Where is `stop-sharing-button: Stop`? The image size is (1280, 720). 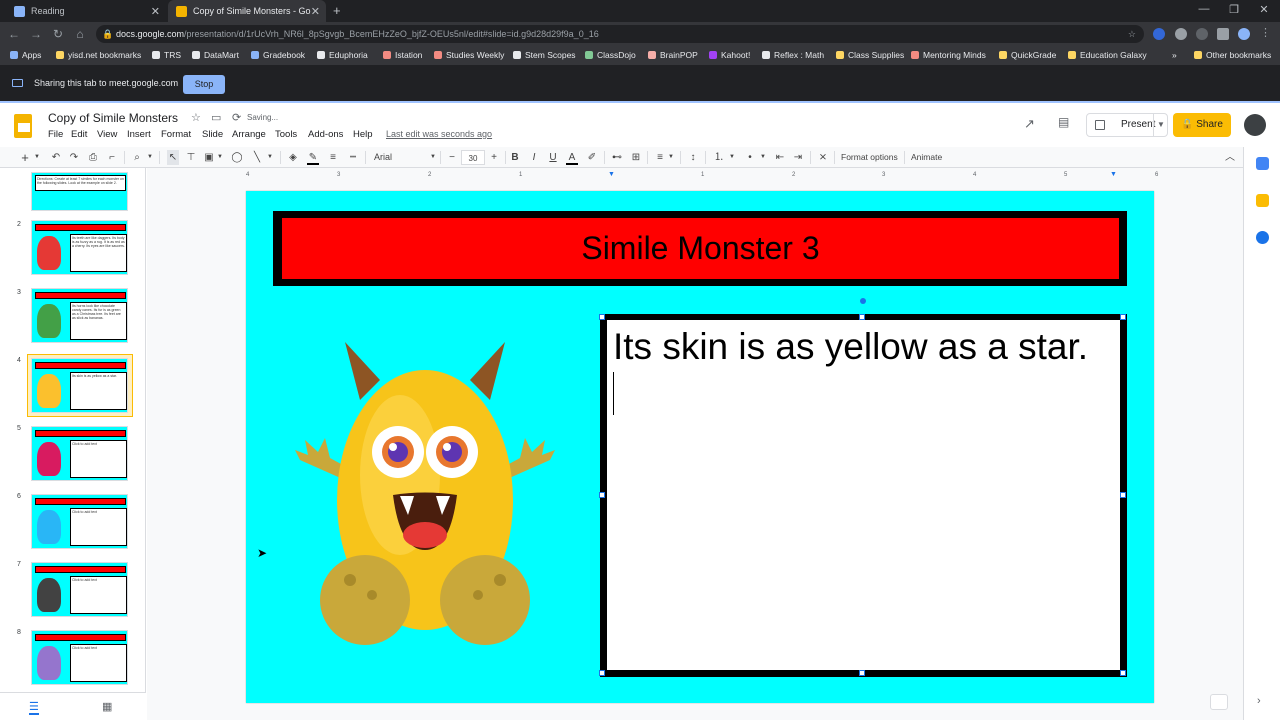
stop-sharing-button: Stop is located at coordinates (204, 84).